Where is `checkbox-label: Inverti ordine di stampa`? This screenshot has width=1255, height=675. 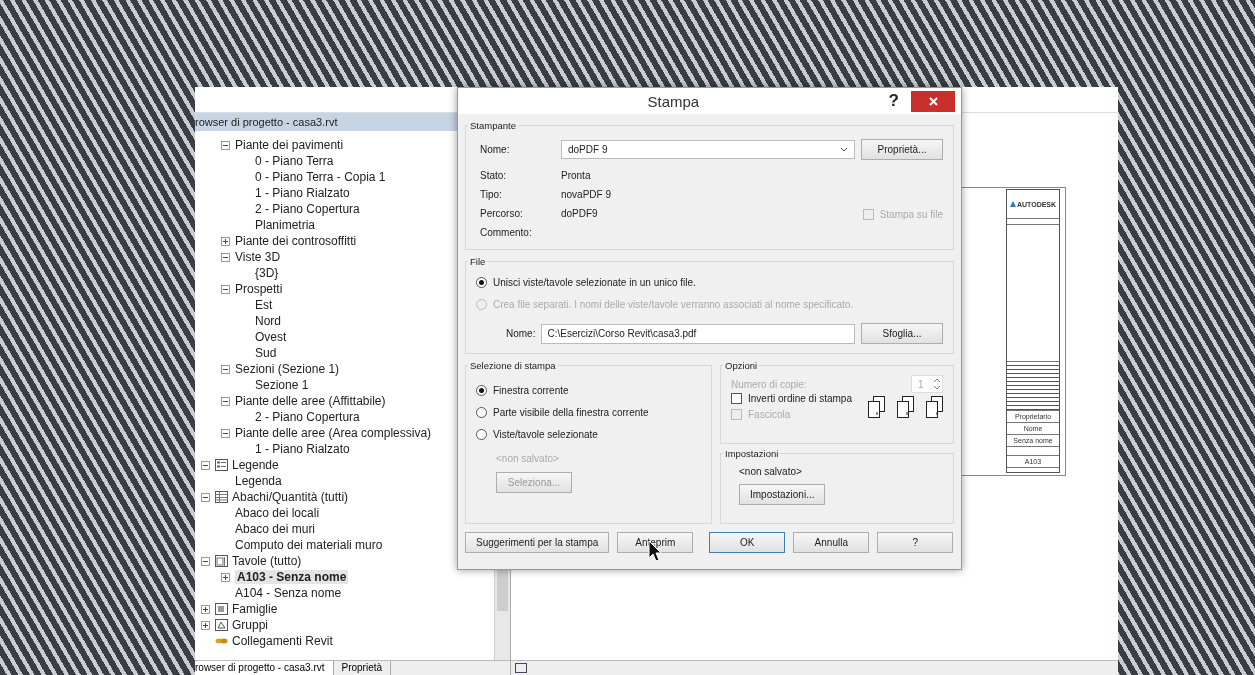
checkbox-label: Inverti ordine di stampa is located at coordinates (800, 398).